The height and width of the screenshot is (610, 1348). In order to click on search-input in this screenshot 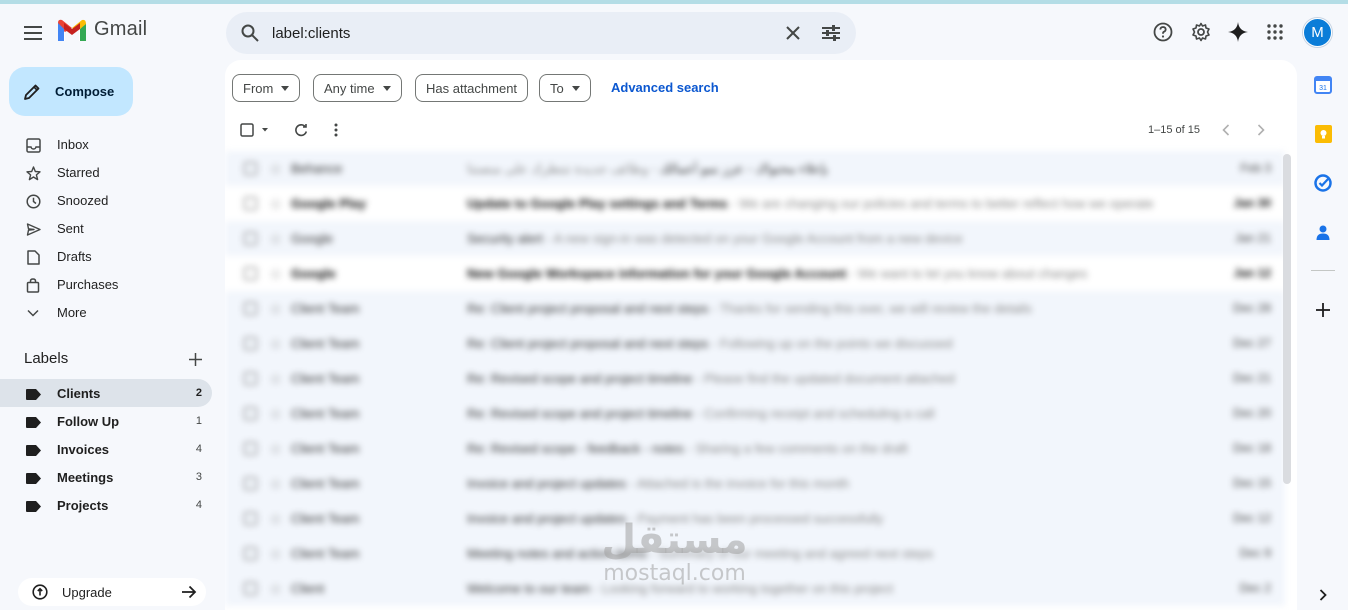, I will do `click(522, 33)`.